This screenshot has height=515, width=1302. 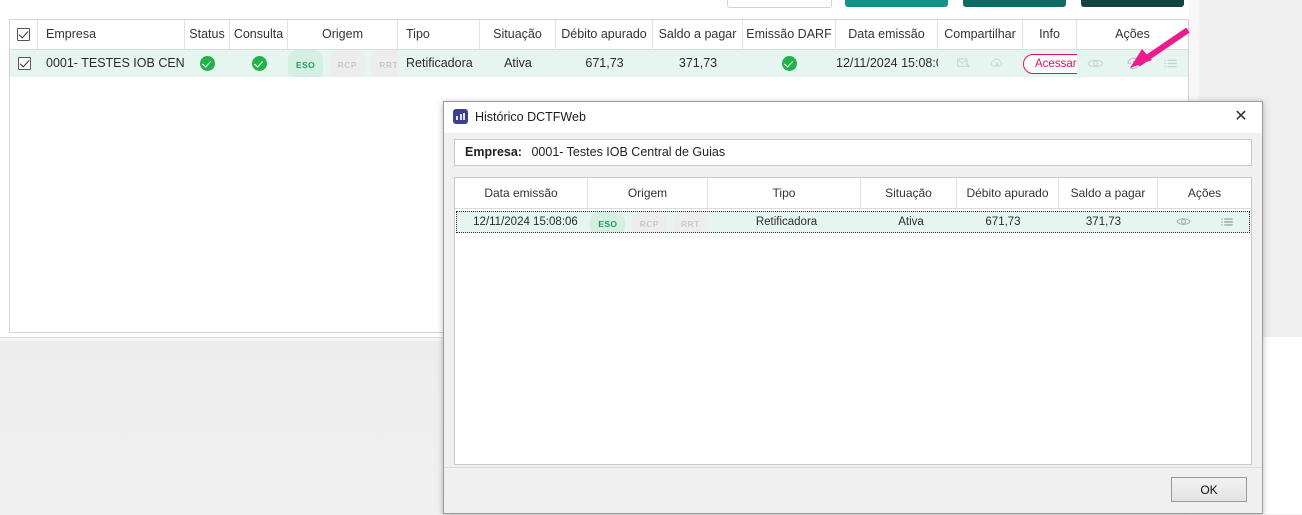 I want to click on grid-header-consulta: Consulta, so click(x=259, y=34).